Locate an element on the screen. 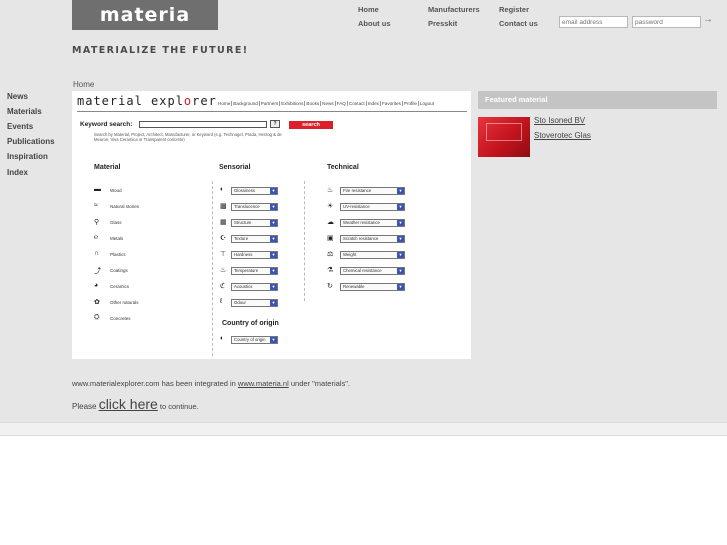 The width and height of the screenshot is (727, 545). explorer-menu-item: Contact is located at coordinates (356, 103).